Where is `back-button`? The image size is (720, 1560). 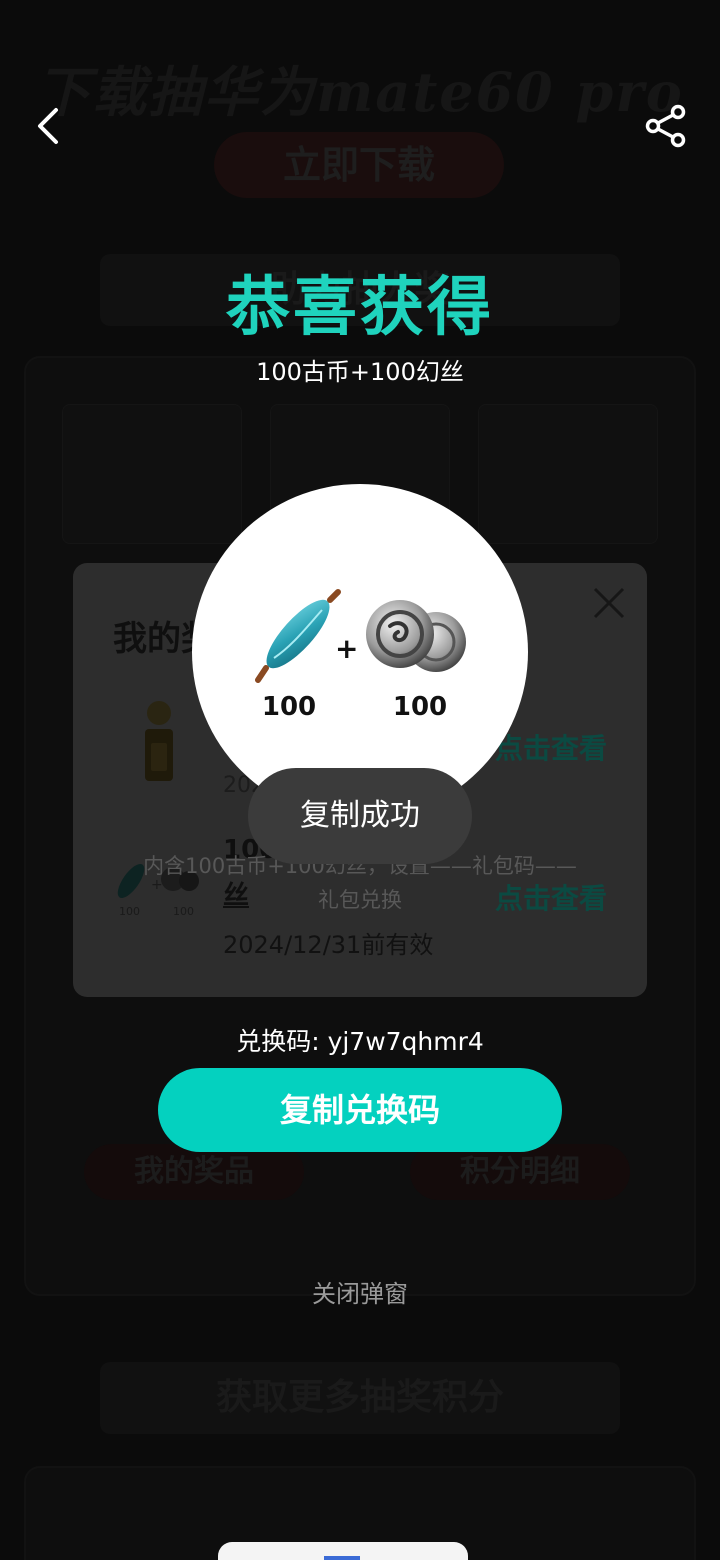
back-button is located at coordinates (48, 126).